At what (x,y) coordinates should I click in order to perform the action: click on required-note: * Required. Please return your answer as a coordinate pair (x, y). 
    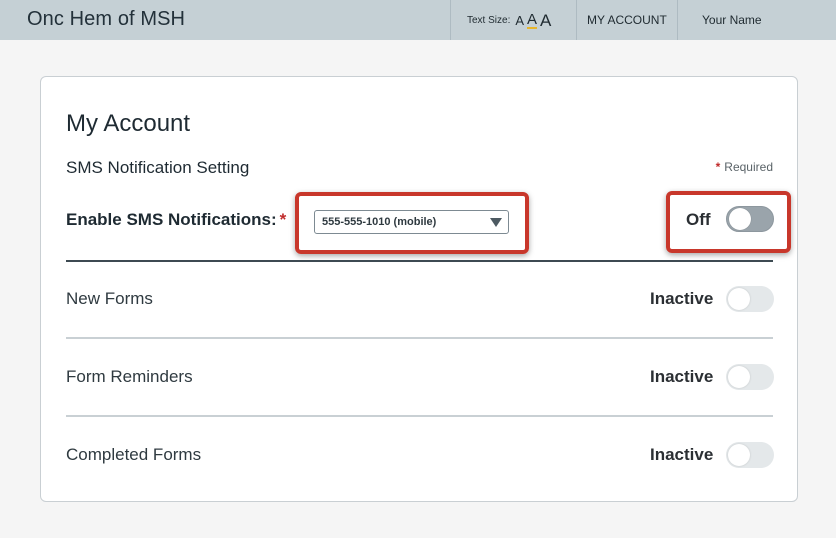
    Looking at the image, I should click on (744, 167).